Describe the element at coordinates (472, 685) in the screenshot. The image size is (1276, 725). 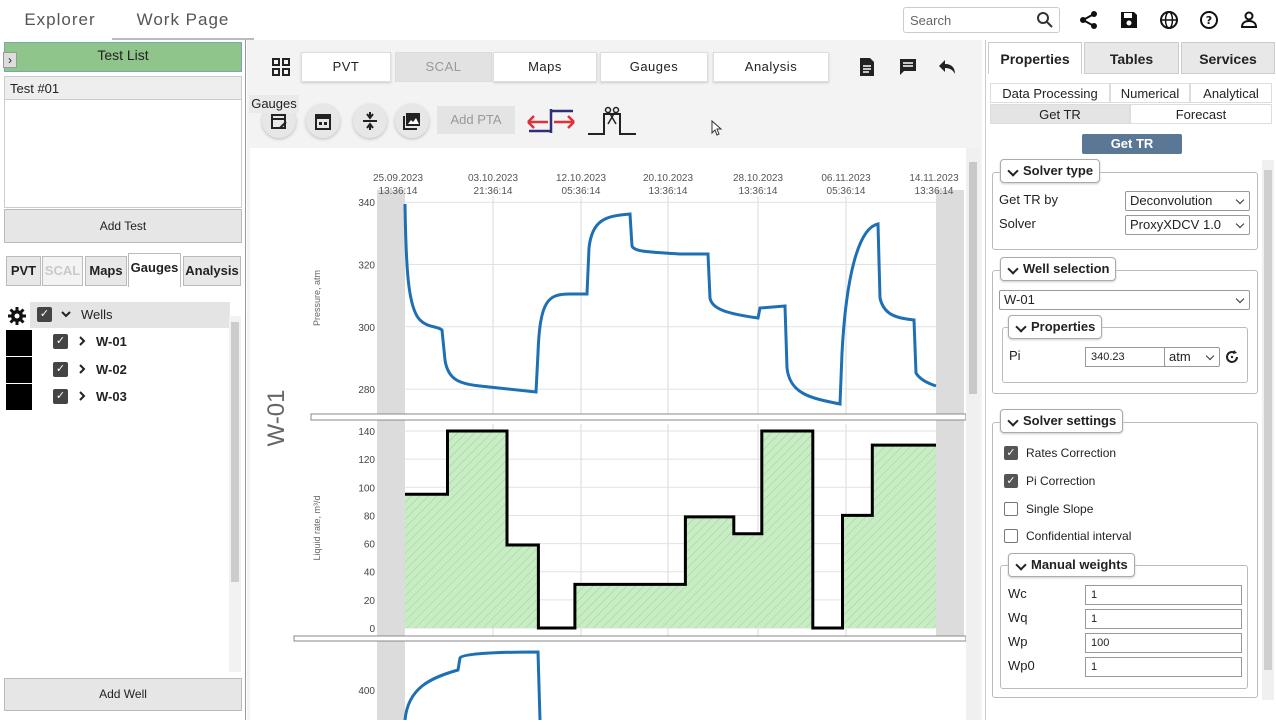
I see `third-series-line` at that location.